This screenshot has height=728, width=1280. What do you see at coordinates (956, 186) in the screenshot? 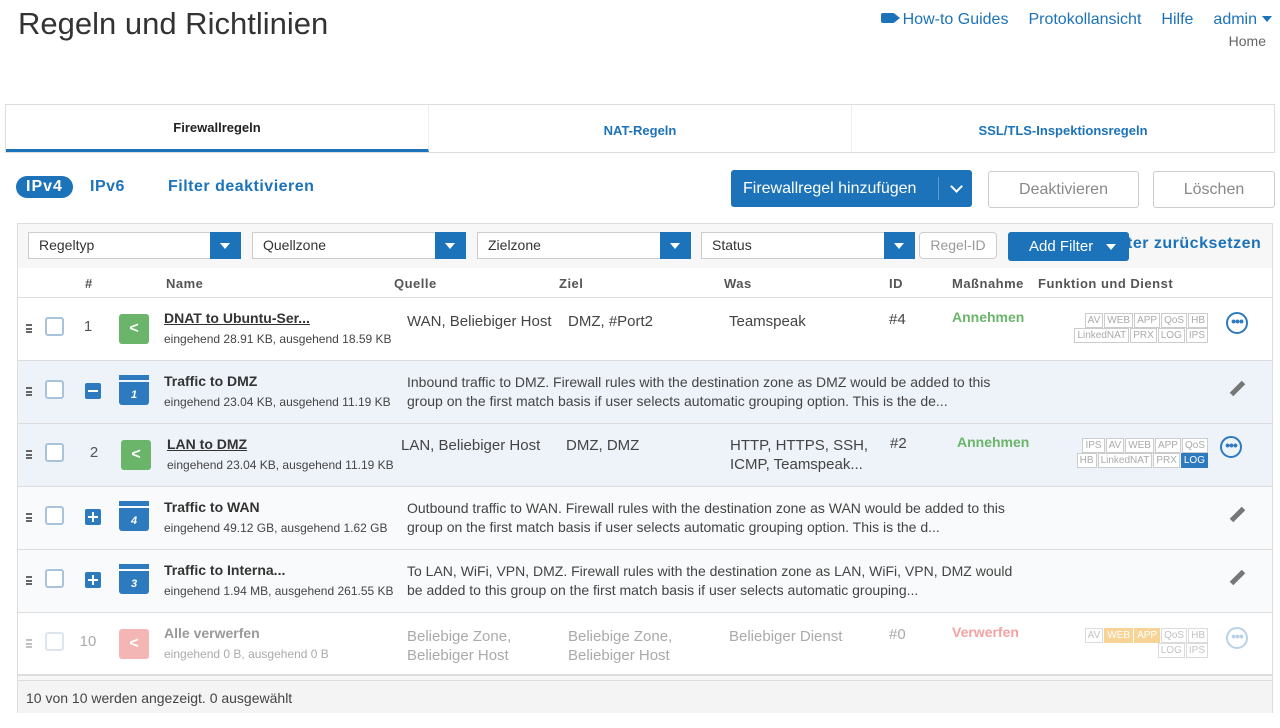
I see `chevron-down-icon` at bounding box center [956, 186].